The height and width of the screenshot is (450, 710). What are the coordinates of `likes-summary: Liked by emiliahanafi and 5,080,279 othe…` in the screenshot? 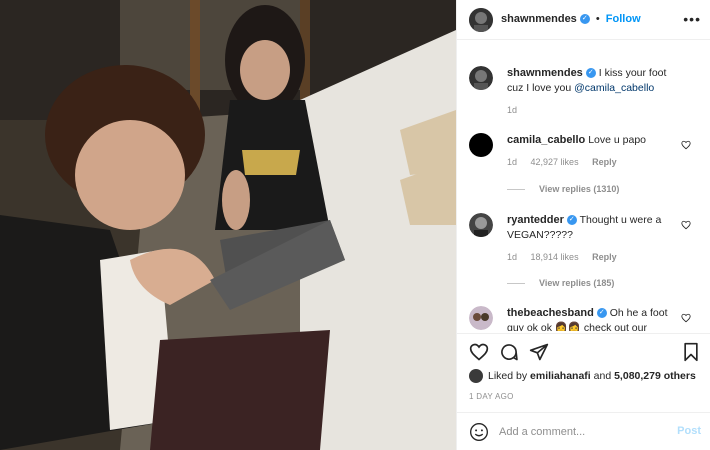 It's located at (582, 376).